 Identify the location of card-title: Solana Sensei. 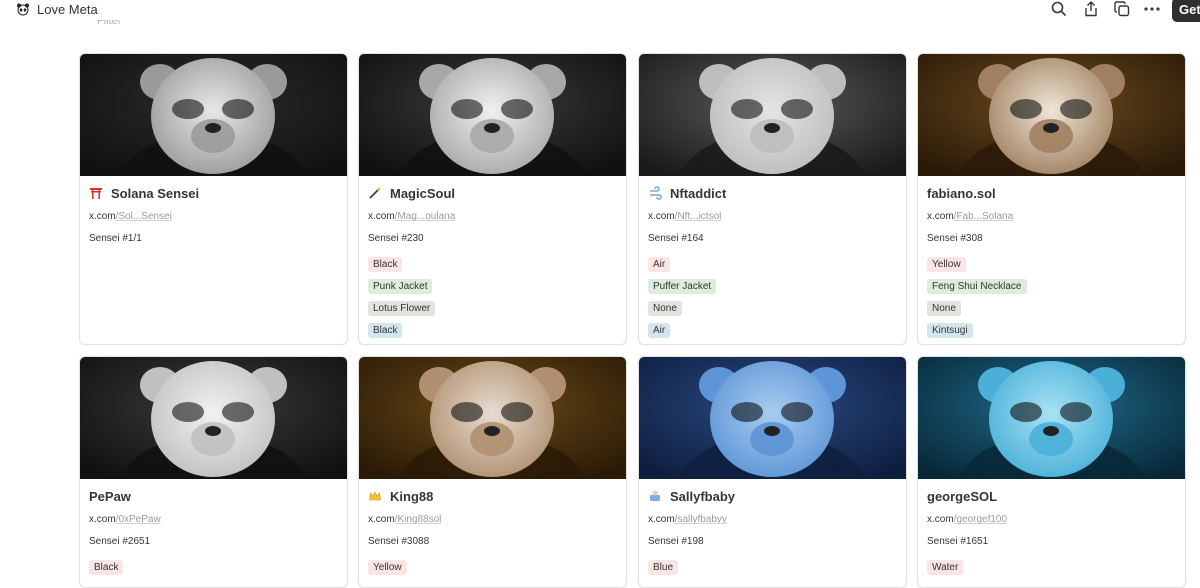
(213, 193).